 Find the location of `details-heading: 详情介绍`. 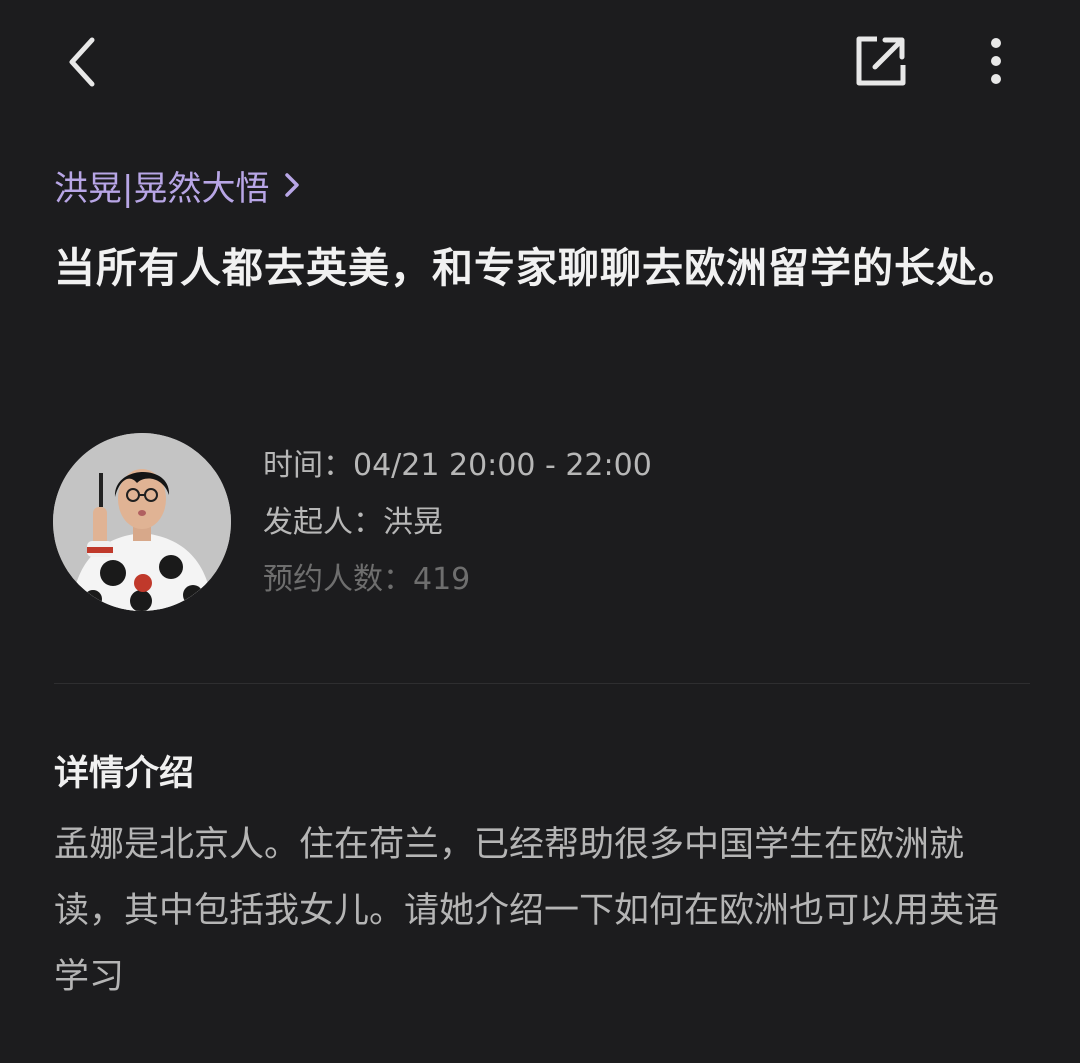

details-heading: 详情介绍 is located at coordinates (124, 774).